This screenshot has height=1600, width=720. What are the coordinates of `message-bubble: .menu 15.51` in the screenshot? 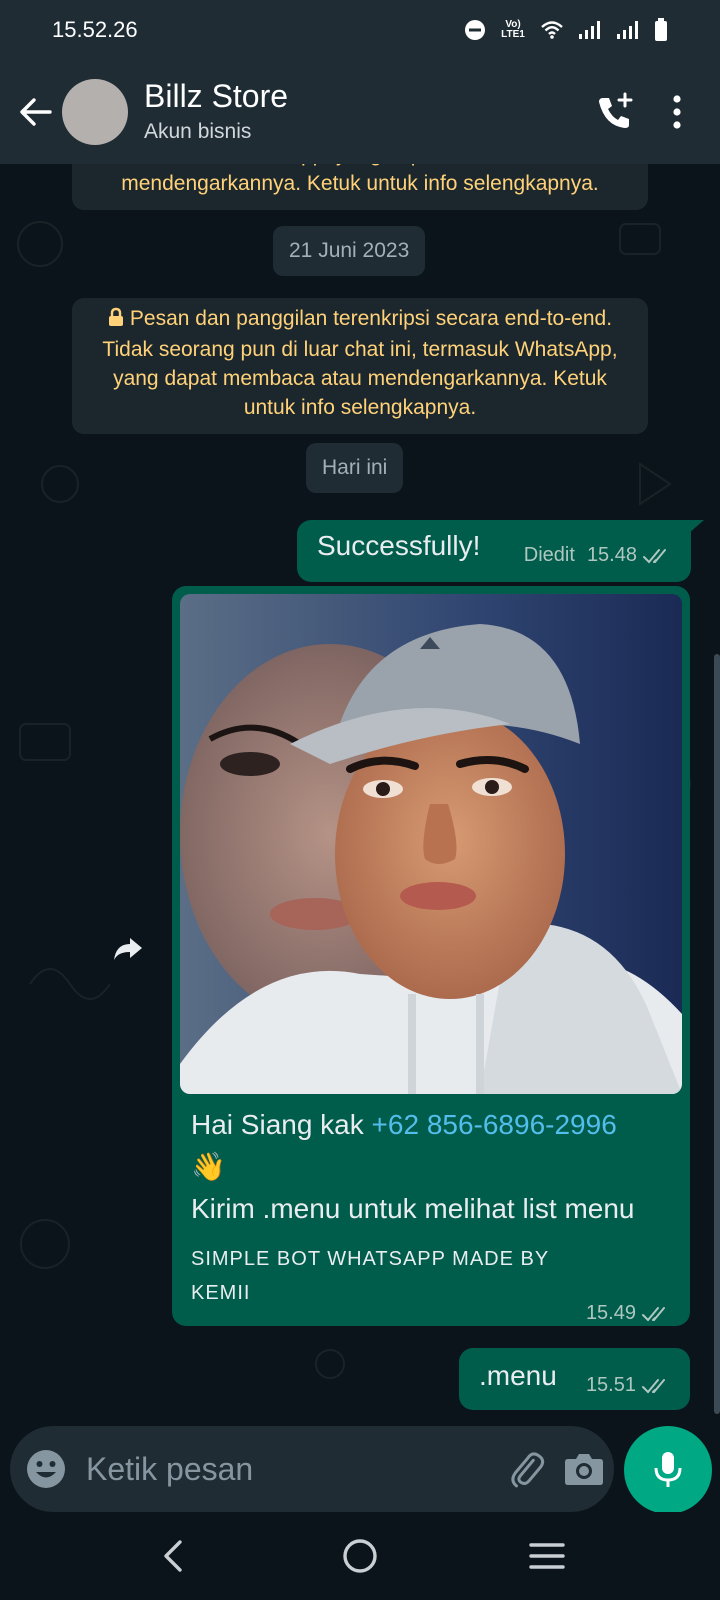 It's located at (574, 1379).